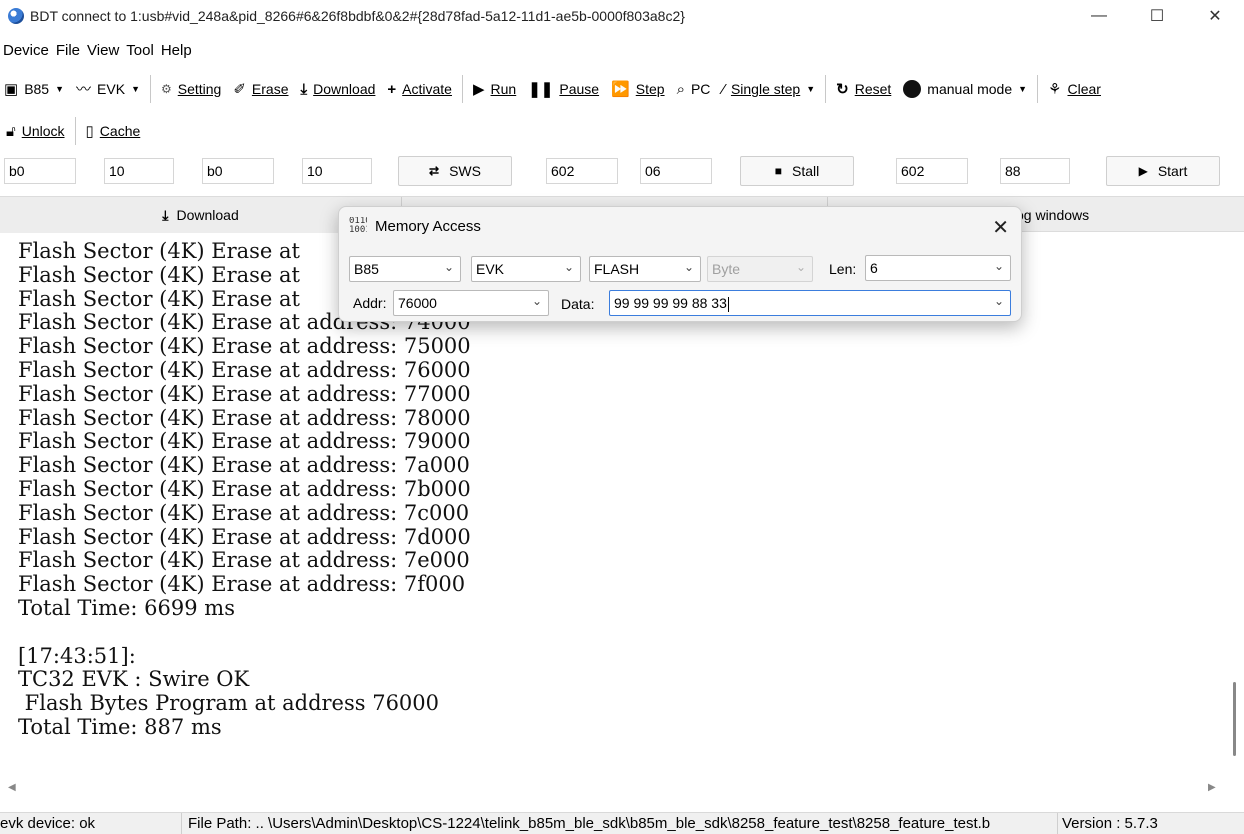 Image resolution: width=1244 pixels, height=834 pixels. Describe the element at coordinates (541, 89) in the screenshot. I see `pause-icon: ❚❚` at that location.